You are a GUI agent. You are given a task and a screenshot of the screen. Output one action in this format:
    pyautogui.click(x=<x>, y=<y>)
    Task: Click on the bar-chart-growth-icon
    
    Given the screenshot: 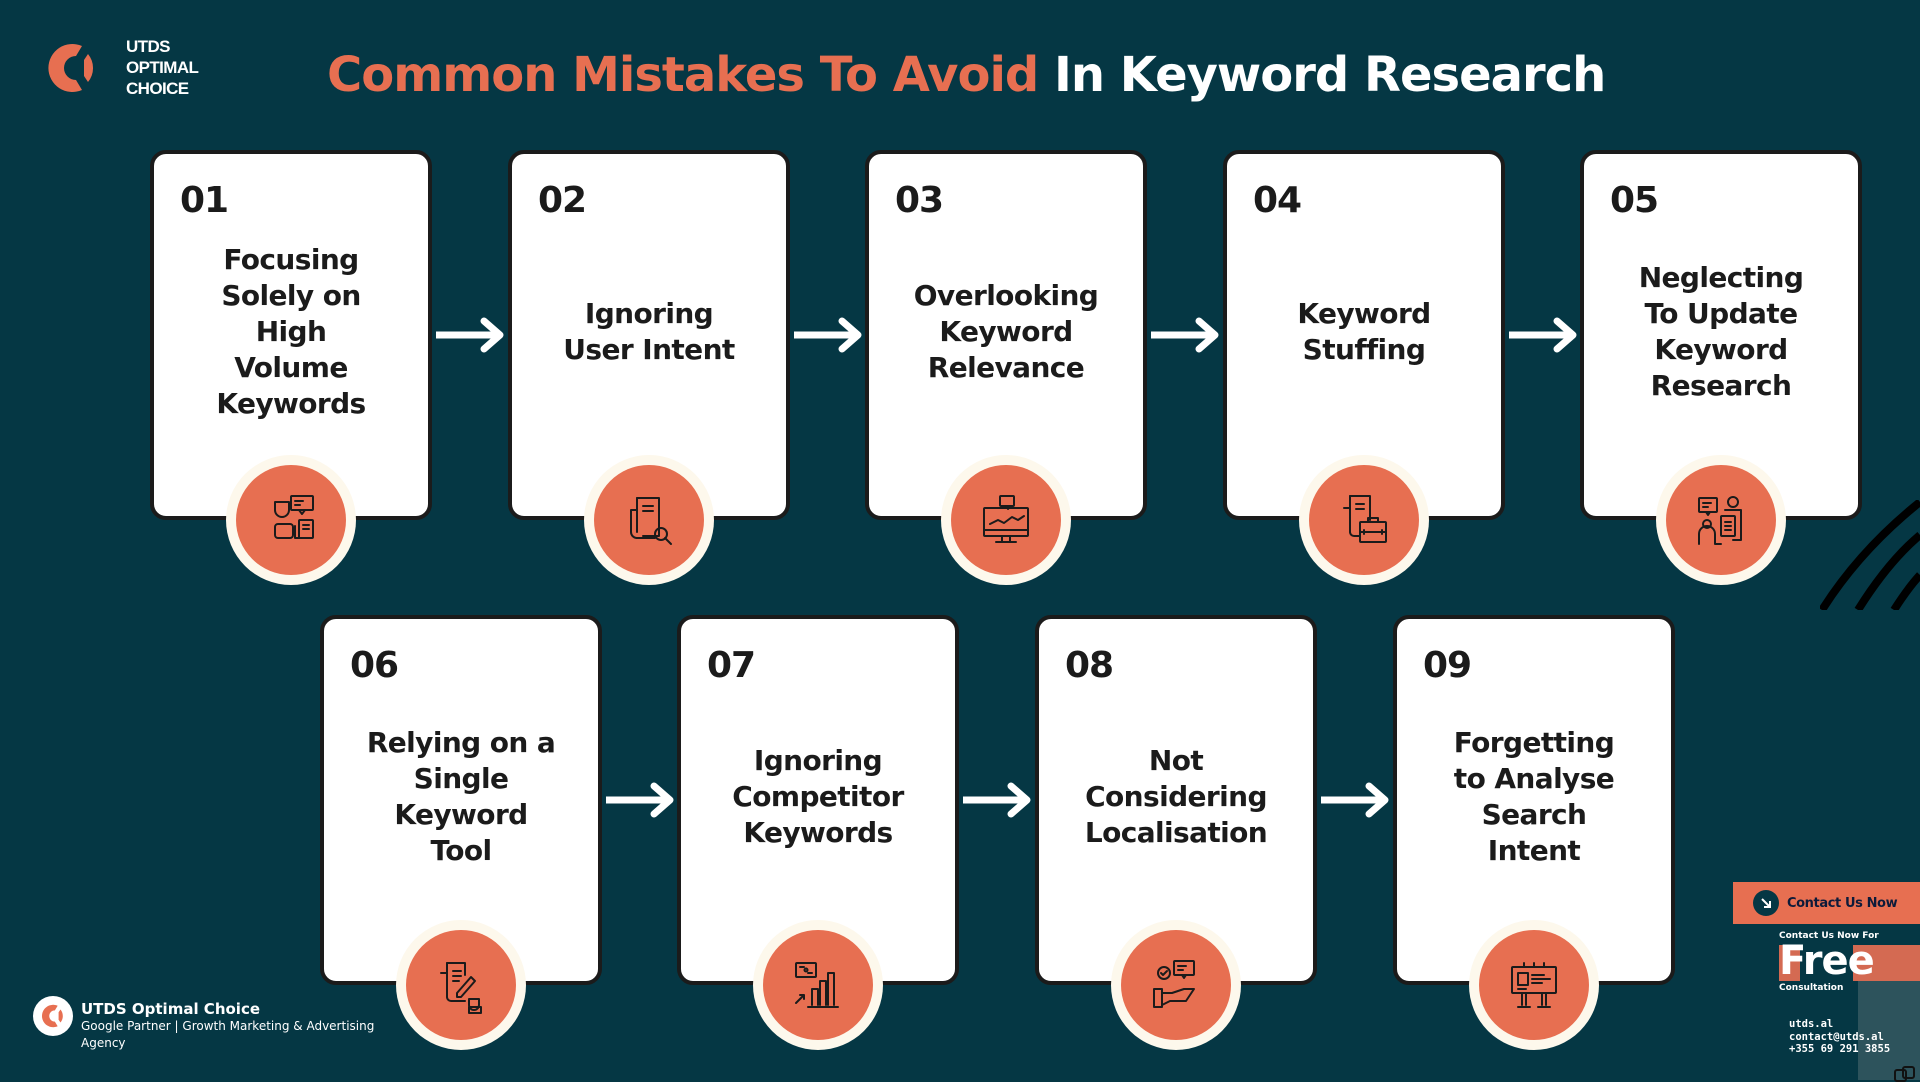 What is the action you would take?
    pyautogui.click(x=817, y=985)
    